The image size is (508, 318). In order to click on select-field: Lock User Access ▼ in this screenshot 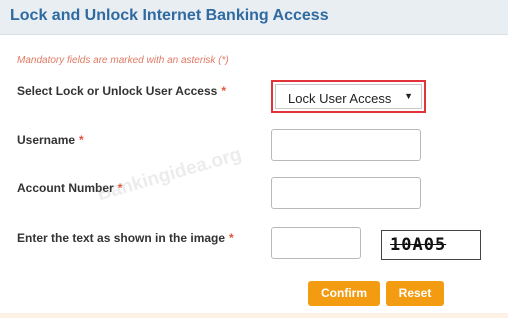, I will do `click(348, 96)`.